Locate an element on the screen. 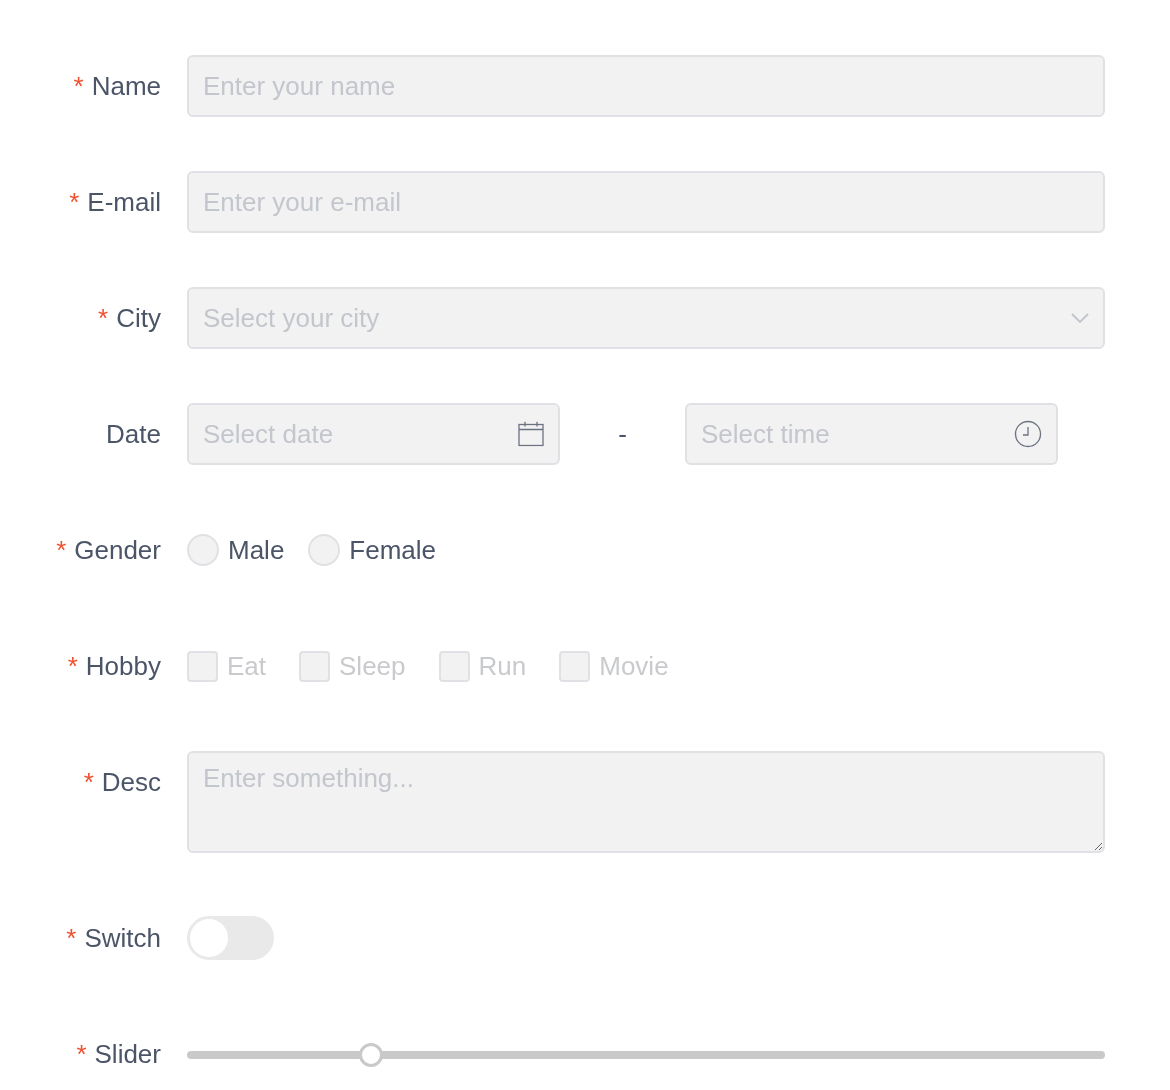 This screenshot has height=1090, width=1170. slider-thumb is located at coordinates (370, 1055).